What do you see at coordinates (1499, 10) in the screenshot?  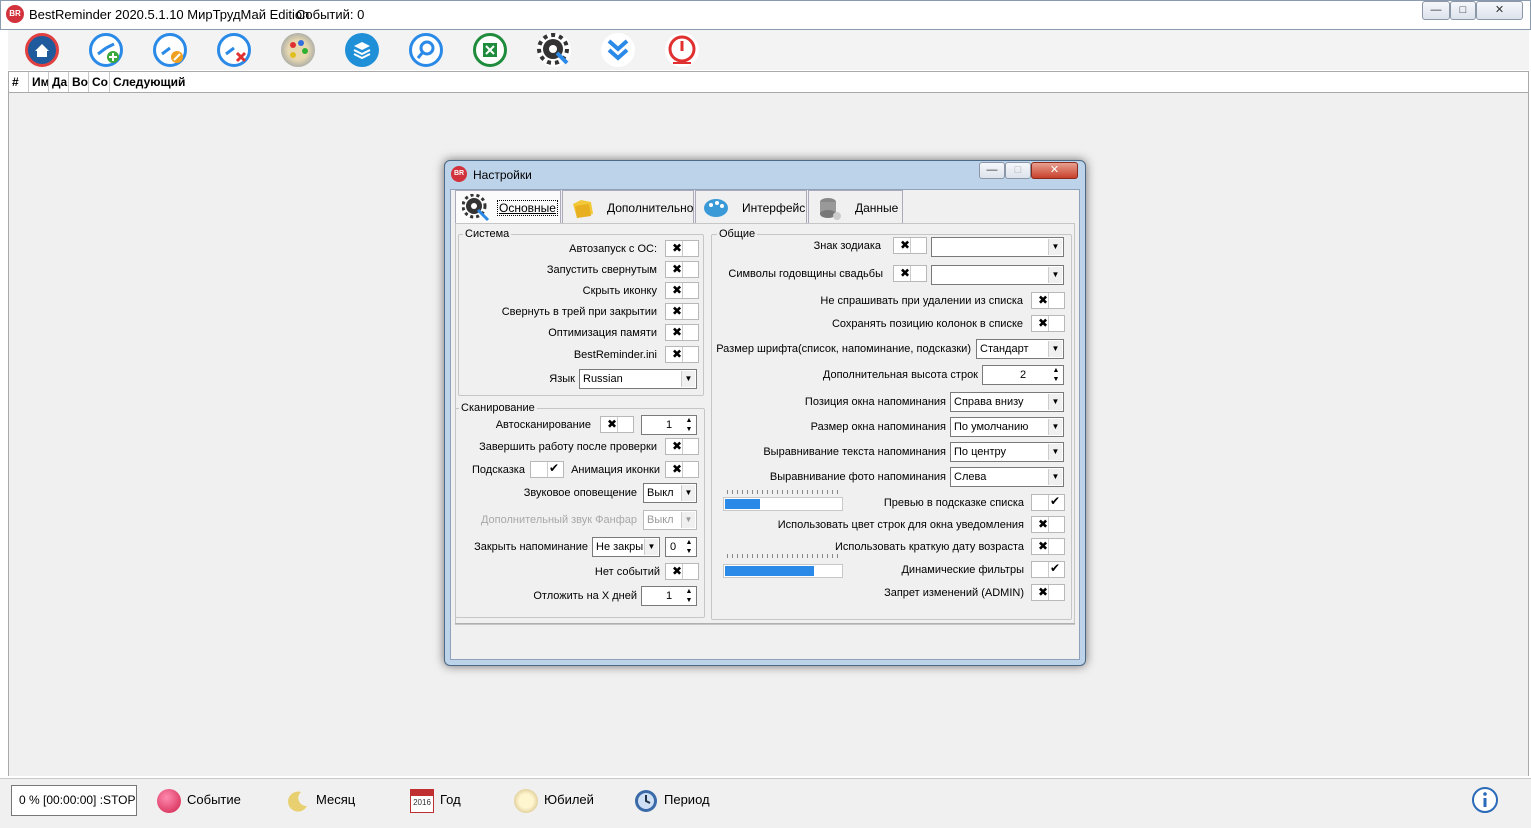 I see `close-button: ✕` at bounding box center [1499, 10].